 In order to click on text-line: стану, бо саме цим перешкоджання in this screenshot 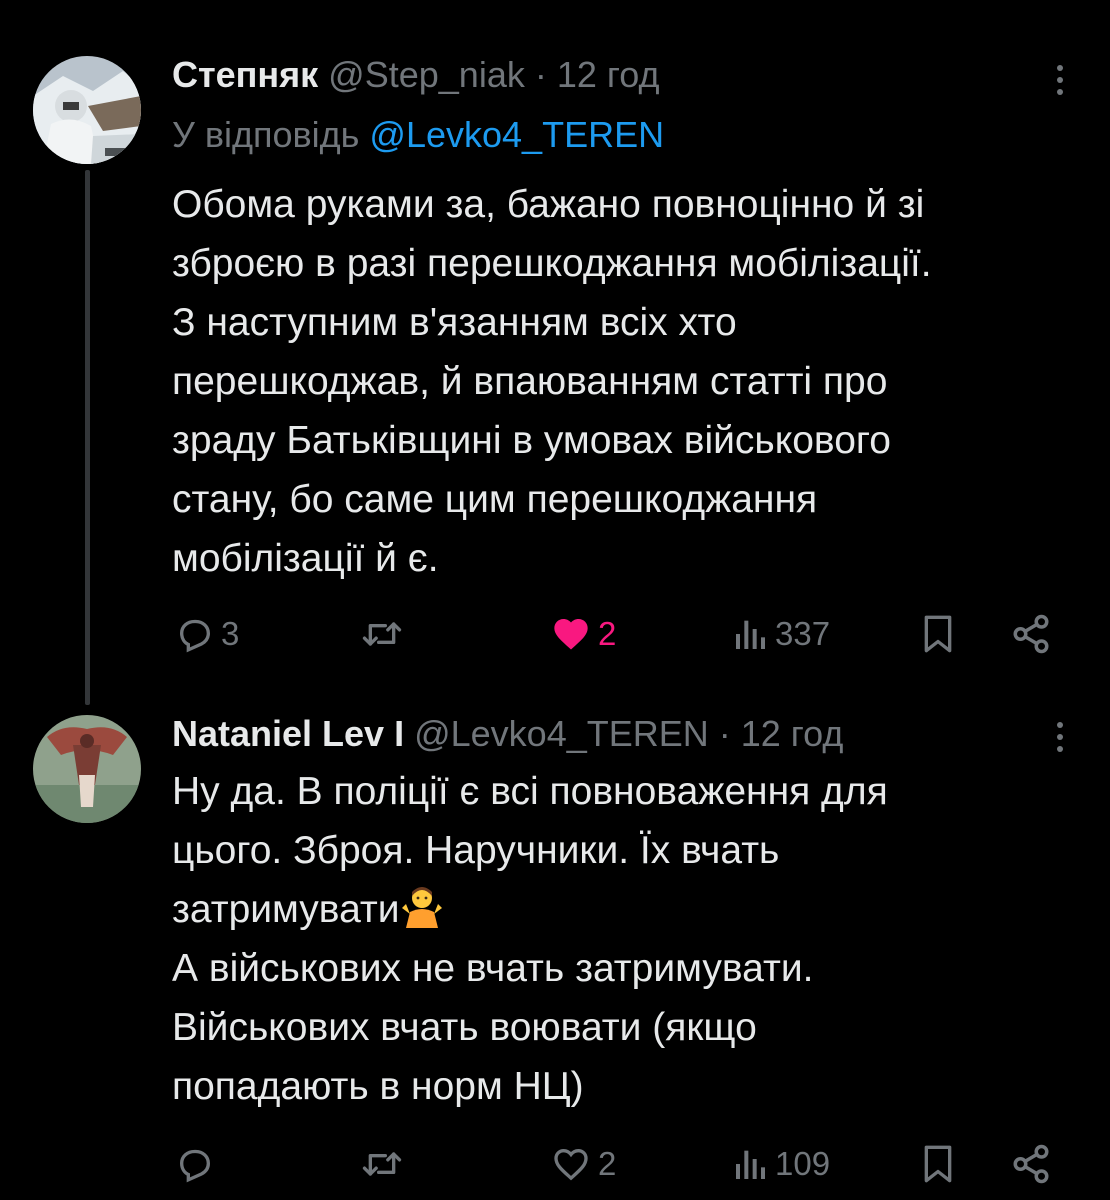, I will do `click(495, 499)`.